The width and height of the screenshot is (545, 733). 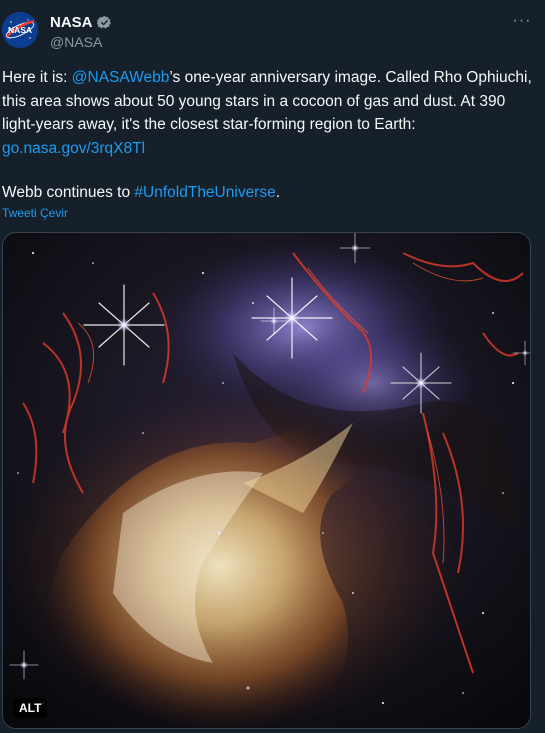 What do you see at coordinates (278, 192) in the screenshot?
I see `text-segment: .` at bounding box center [278, 192].